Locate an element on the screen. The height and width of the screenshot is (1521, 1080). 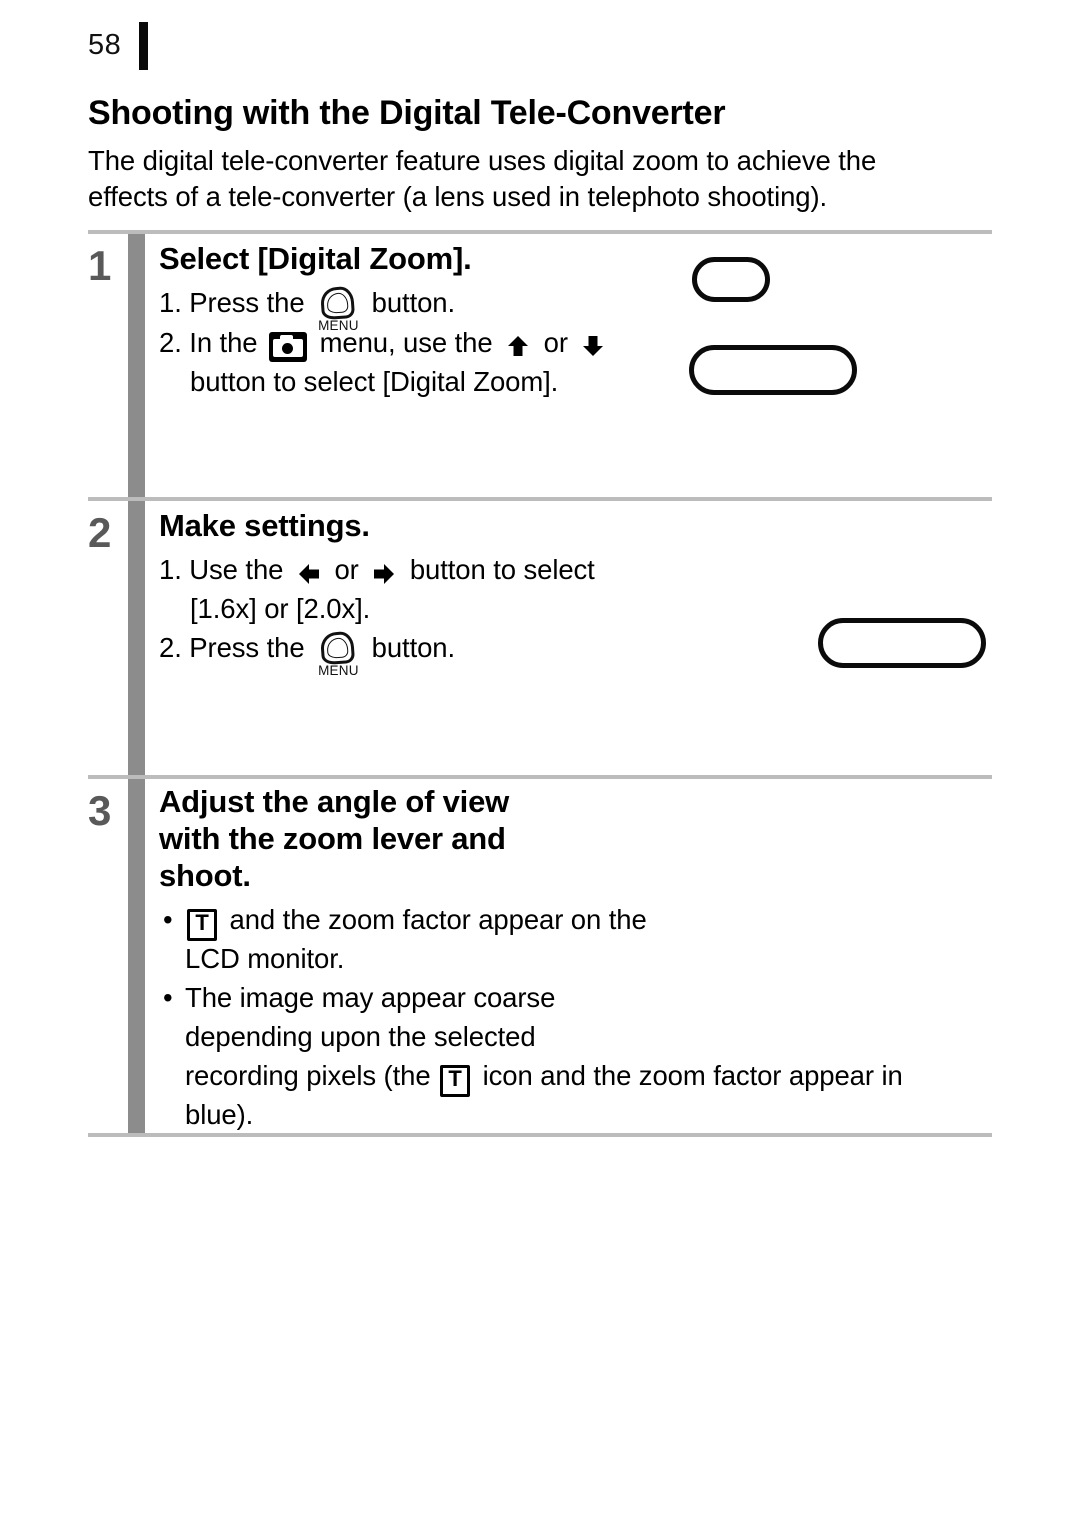
step-2-line-1-text-c: button to select is located at coordinates (502, 569).